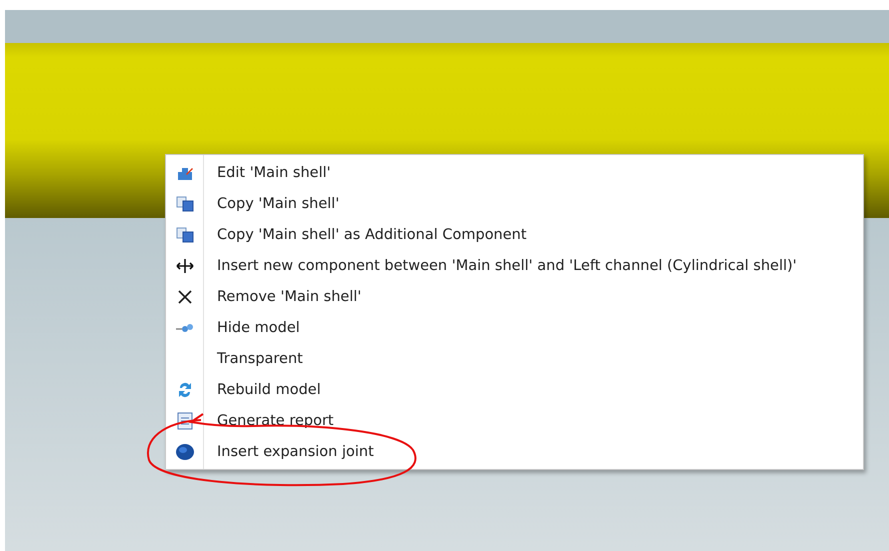 The width and height of the screenshot is (889, 551). Describe the element at coordinates (514, 296) in the screenshot. I see `menu-item: Remove 'Main shell'` at that location.